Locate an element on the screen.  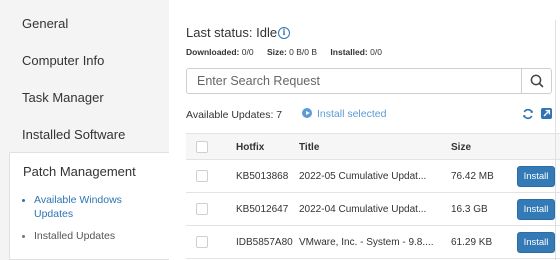
search-button is located at coordinates (536, 81).